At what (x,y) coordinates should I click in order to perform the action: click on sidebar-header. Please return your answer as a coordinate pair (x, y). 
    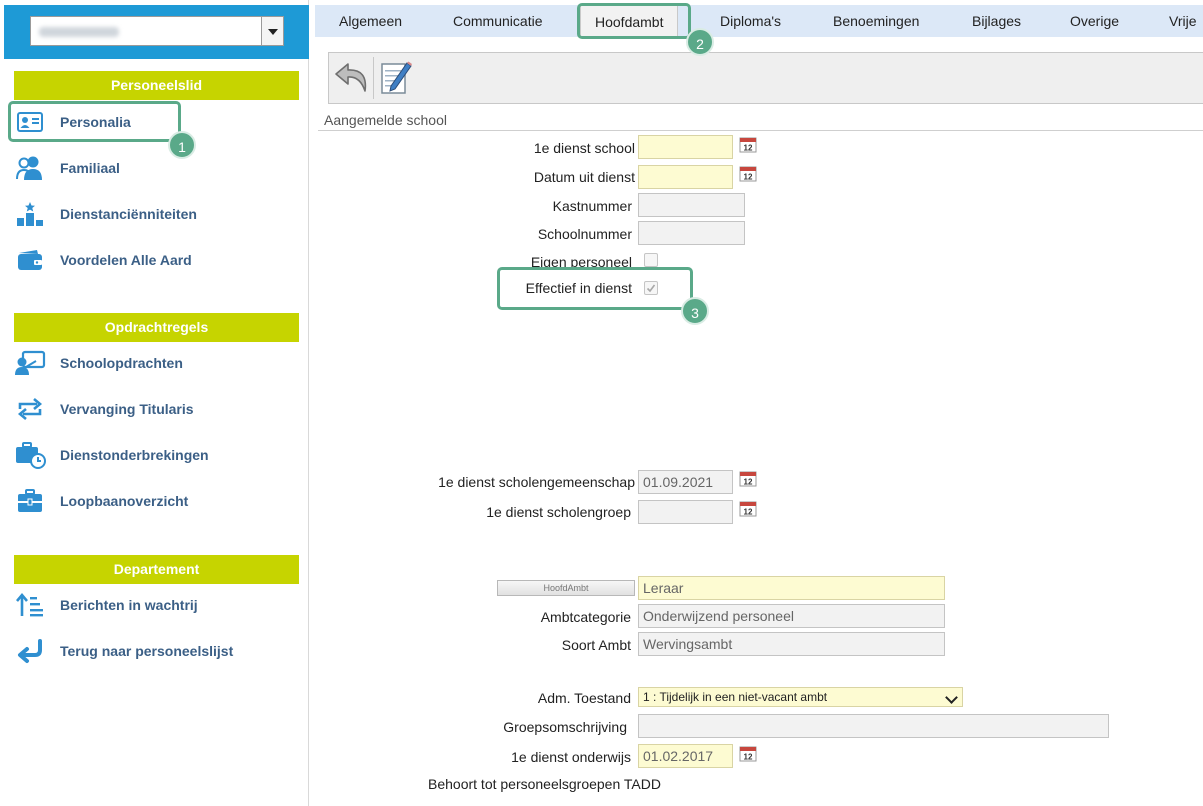
    Looking at the image, I should click on (156, 32).